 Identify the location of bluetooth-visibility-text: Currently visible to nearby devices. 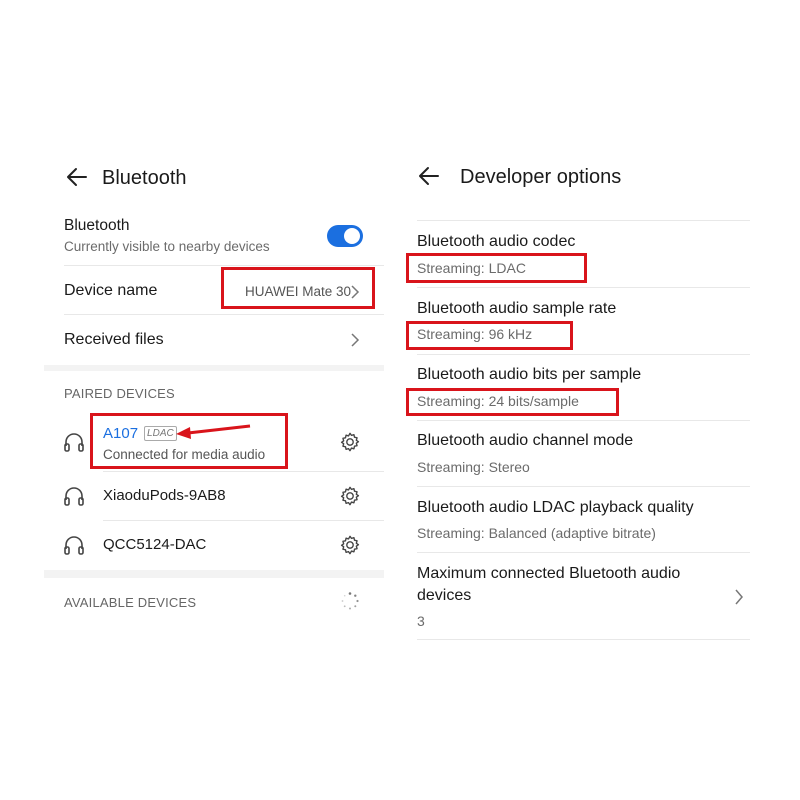
(167, 246).